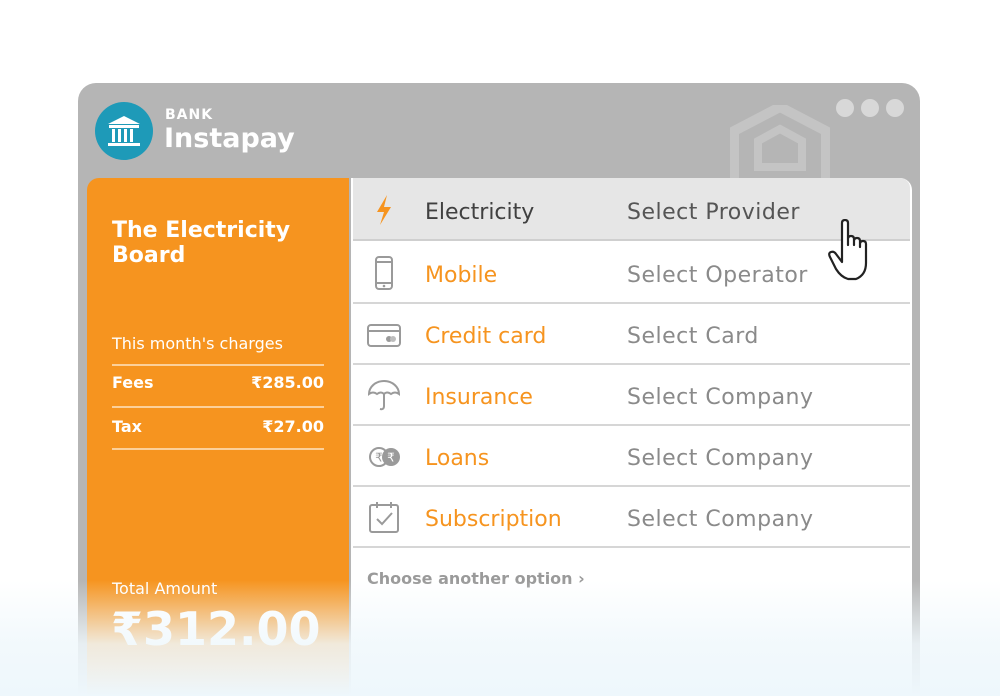  I want to click on option-name: Loans, so click(457, 458).